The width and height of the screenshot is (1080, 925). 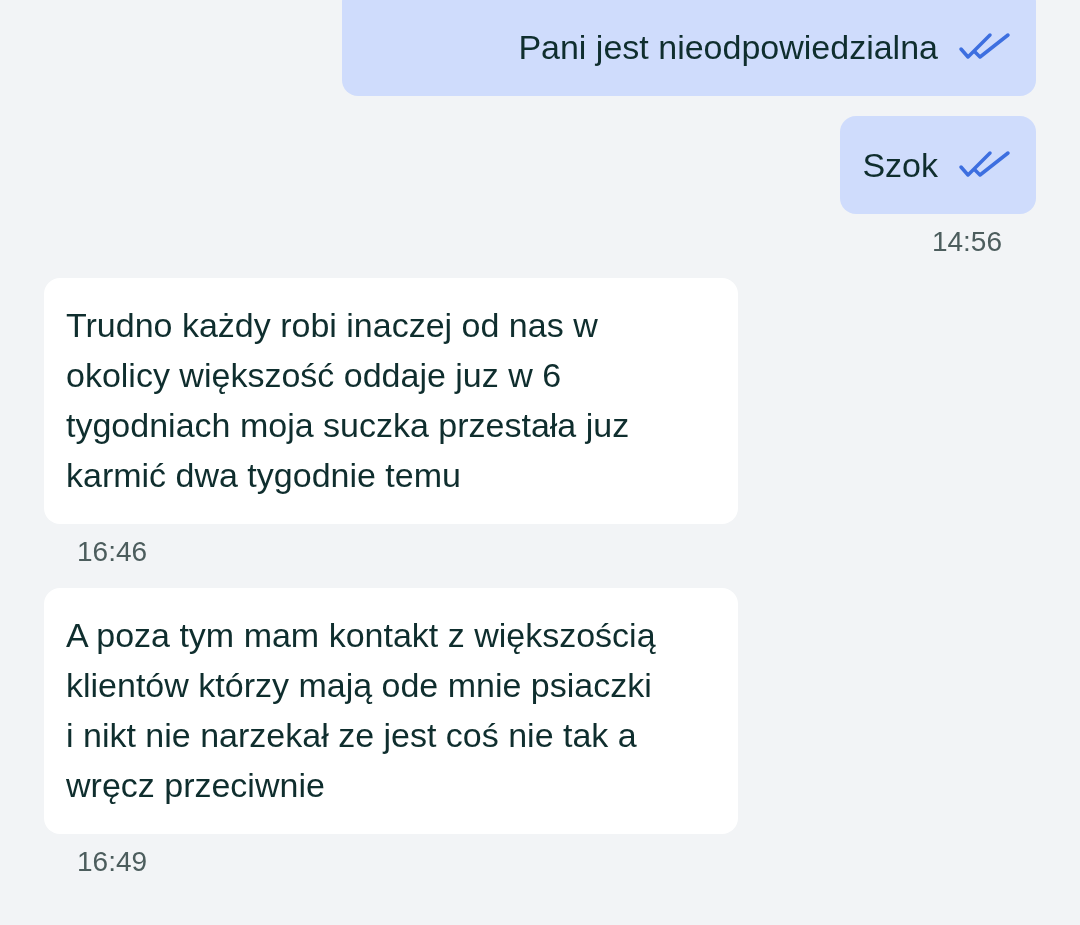 What do you see at coordinates (900, 165) in the screenshot?
I see `message-text: Szok` at bounding box center [900, 165].